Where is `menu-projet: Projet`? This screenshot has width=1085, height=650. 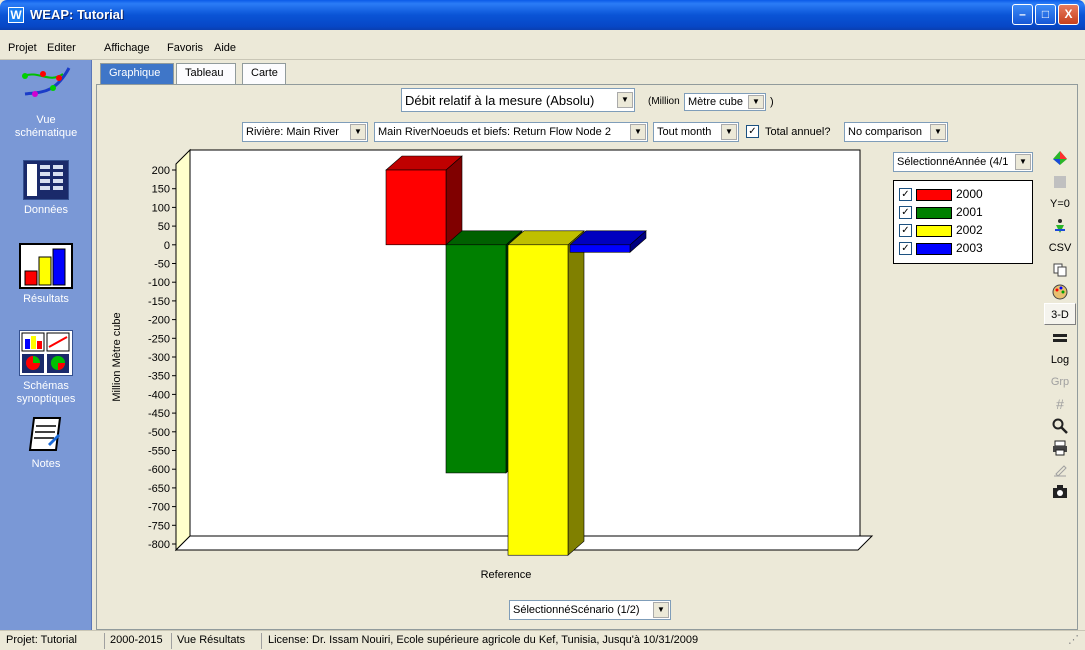
menu-projet: Projet is located at coordinates (22, 48).